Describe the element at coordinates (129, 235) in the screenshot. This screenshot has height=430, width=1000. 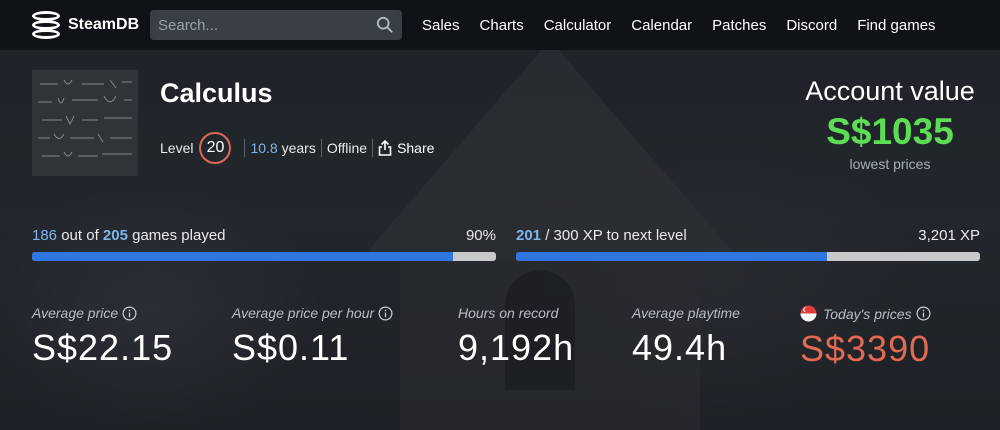
I see `games-played-text: 186 out of 205 games played` at that location.